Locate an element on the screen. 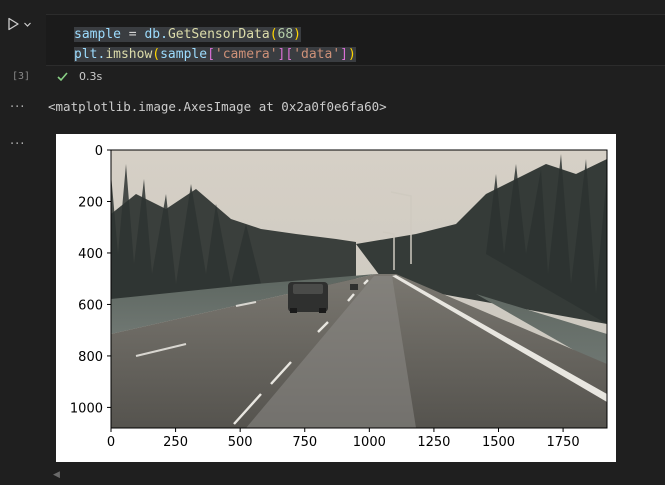  code-token: 68 is located at coordinates (285, 34).